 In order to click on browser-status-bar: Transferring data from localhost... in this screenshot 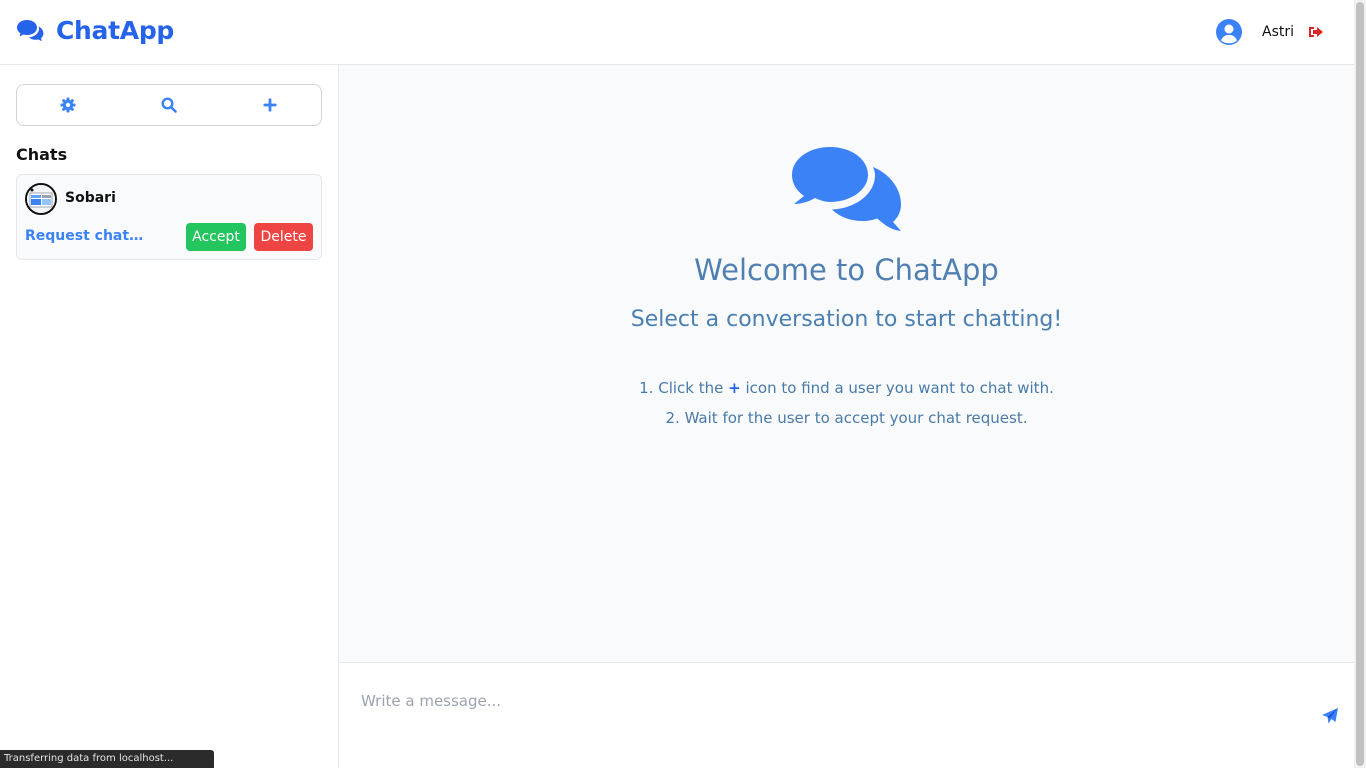, I will do `click(107, 759)`.